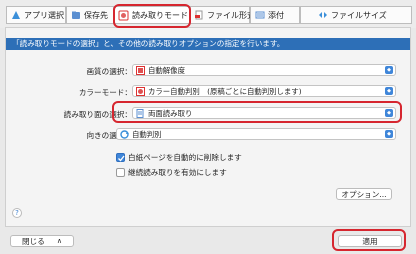  Describe the element at coordinates (256, 134) in the screenshot. I see `orientation-select: 自動判別 ◆` at that location.